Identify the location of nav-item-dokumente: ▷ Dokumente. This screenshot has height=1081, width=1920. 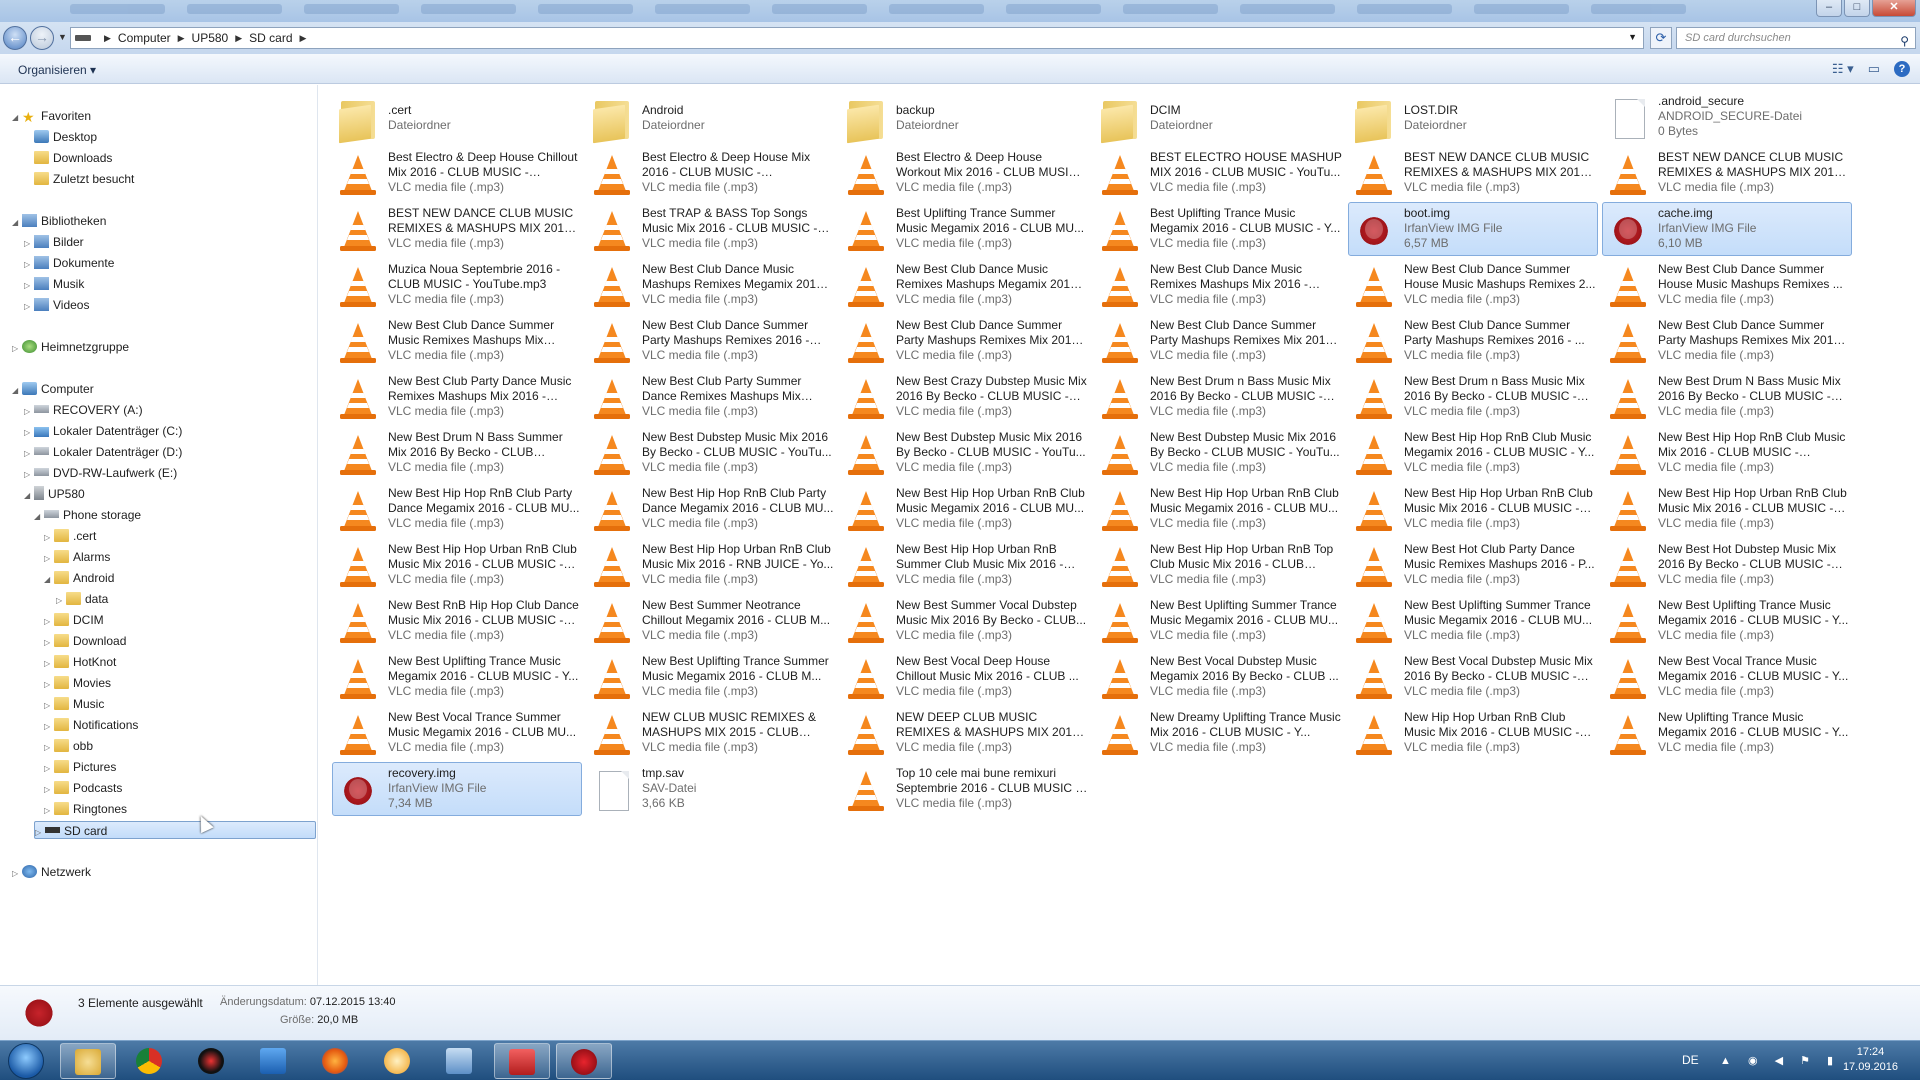
(69, 263).